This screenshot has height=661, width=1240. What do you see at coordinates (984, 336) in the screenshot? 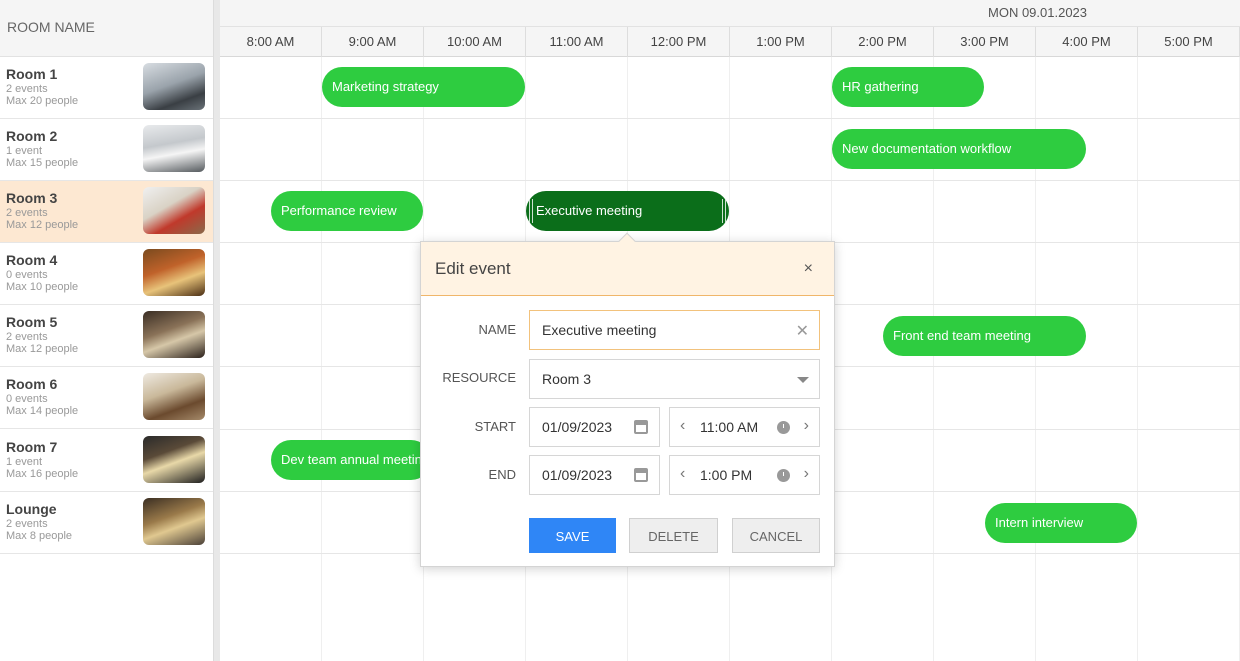
I see `event-front-end-team-meeting: Front end team meeting` at bounding box center [984, 336].